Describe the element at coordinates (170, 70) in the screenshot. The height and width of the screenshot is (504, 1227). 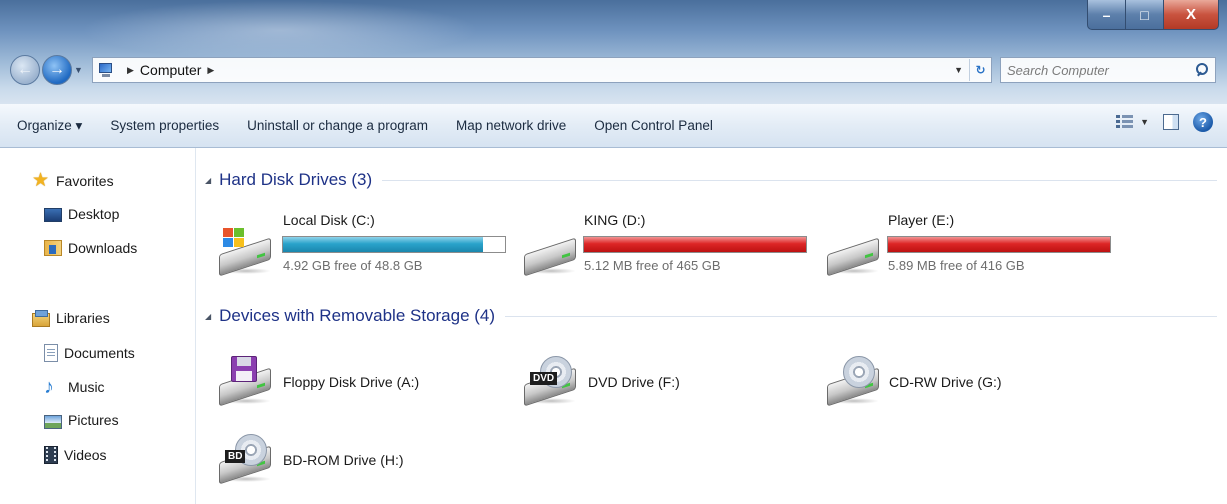
I see `breadcrumb-computer: Computer` at that location.